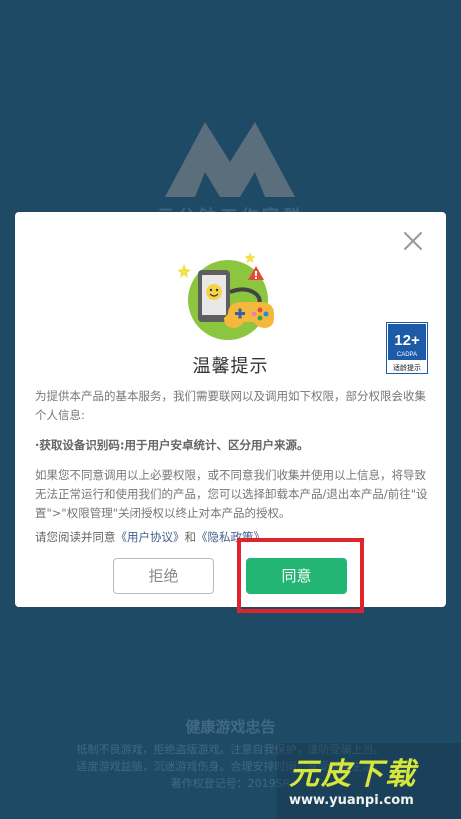 This screenshot has height=819, width=461. What do you see at coordinates (230, 159) in the screenshot?
I see `app-logo` at bounding box center [230, 159].